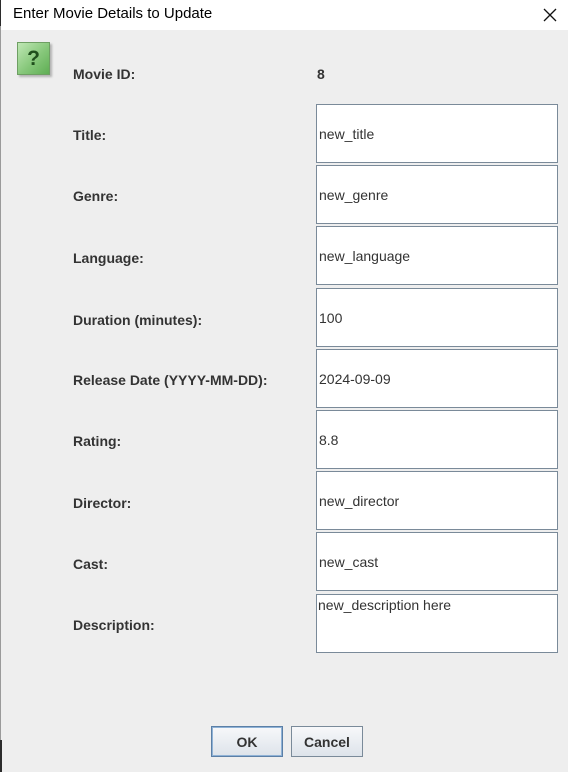 The height and width of the screenshot is (772, 568). What do you see at coordinates (91, 564) in the screenshot?
I see `cast-label: Cast:` at bounding box center [91, 564].